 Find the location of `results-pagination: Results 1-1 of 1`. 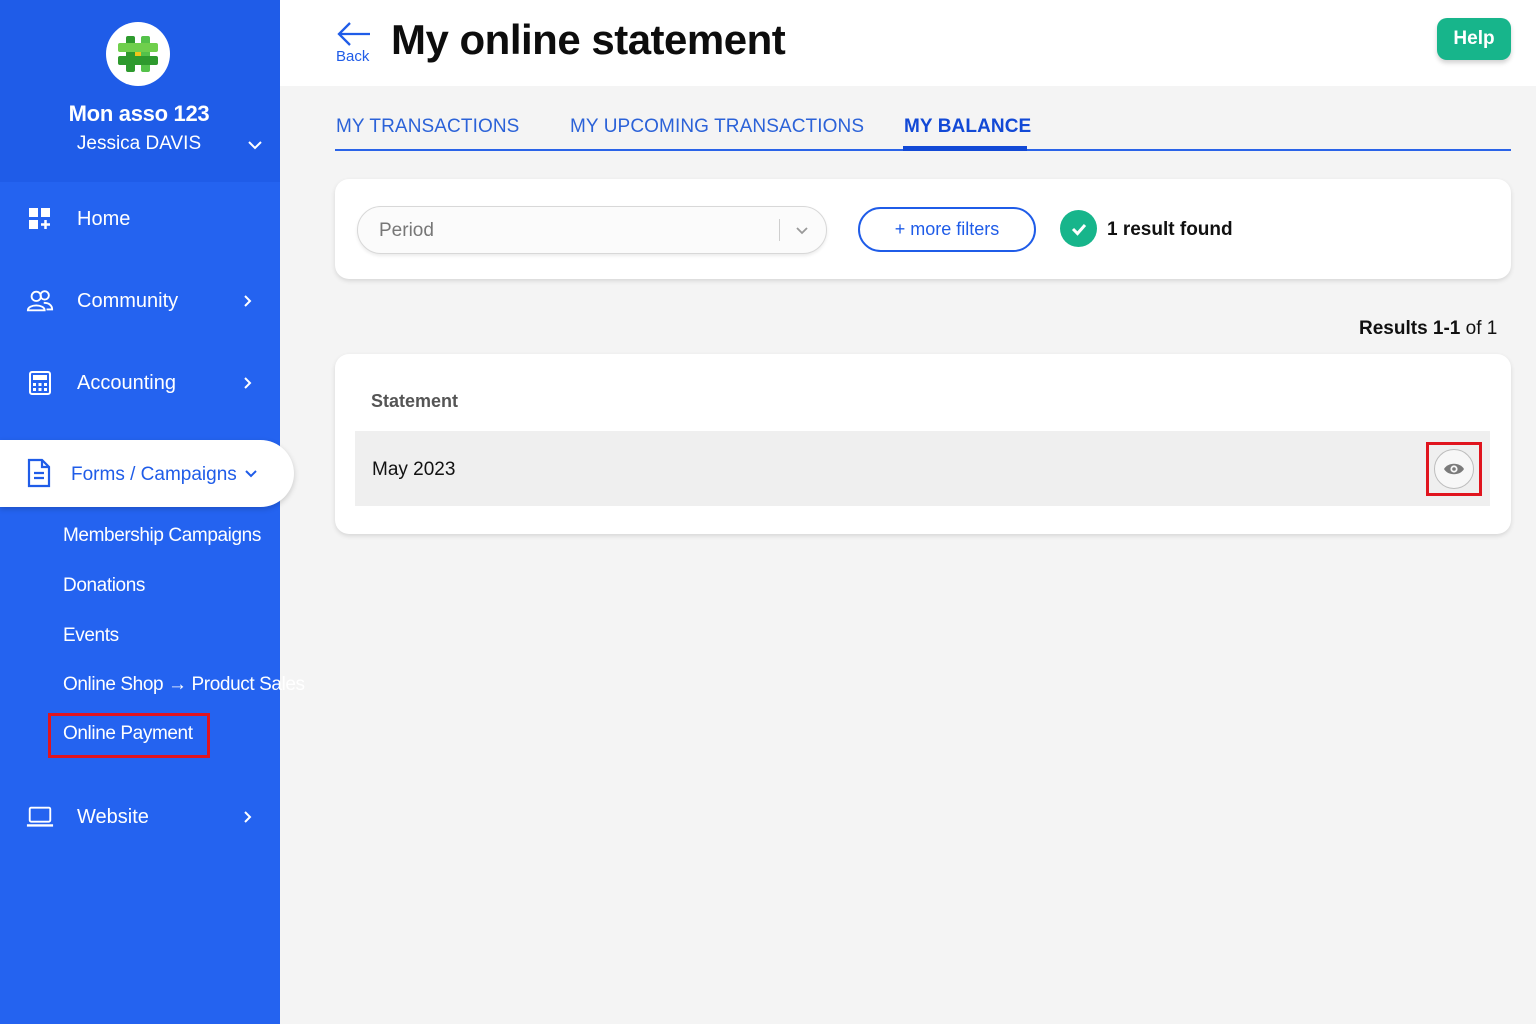

results-pagination: Results 1-1 of 1 is located at coordinates (1428, 329).